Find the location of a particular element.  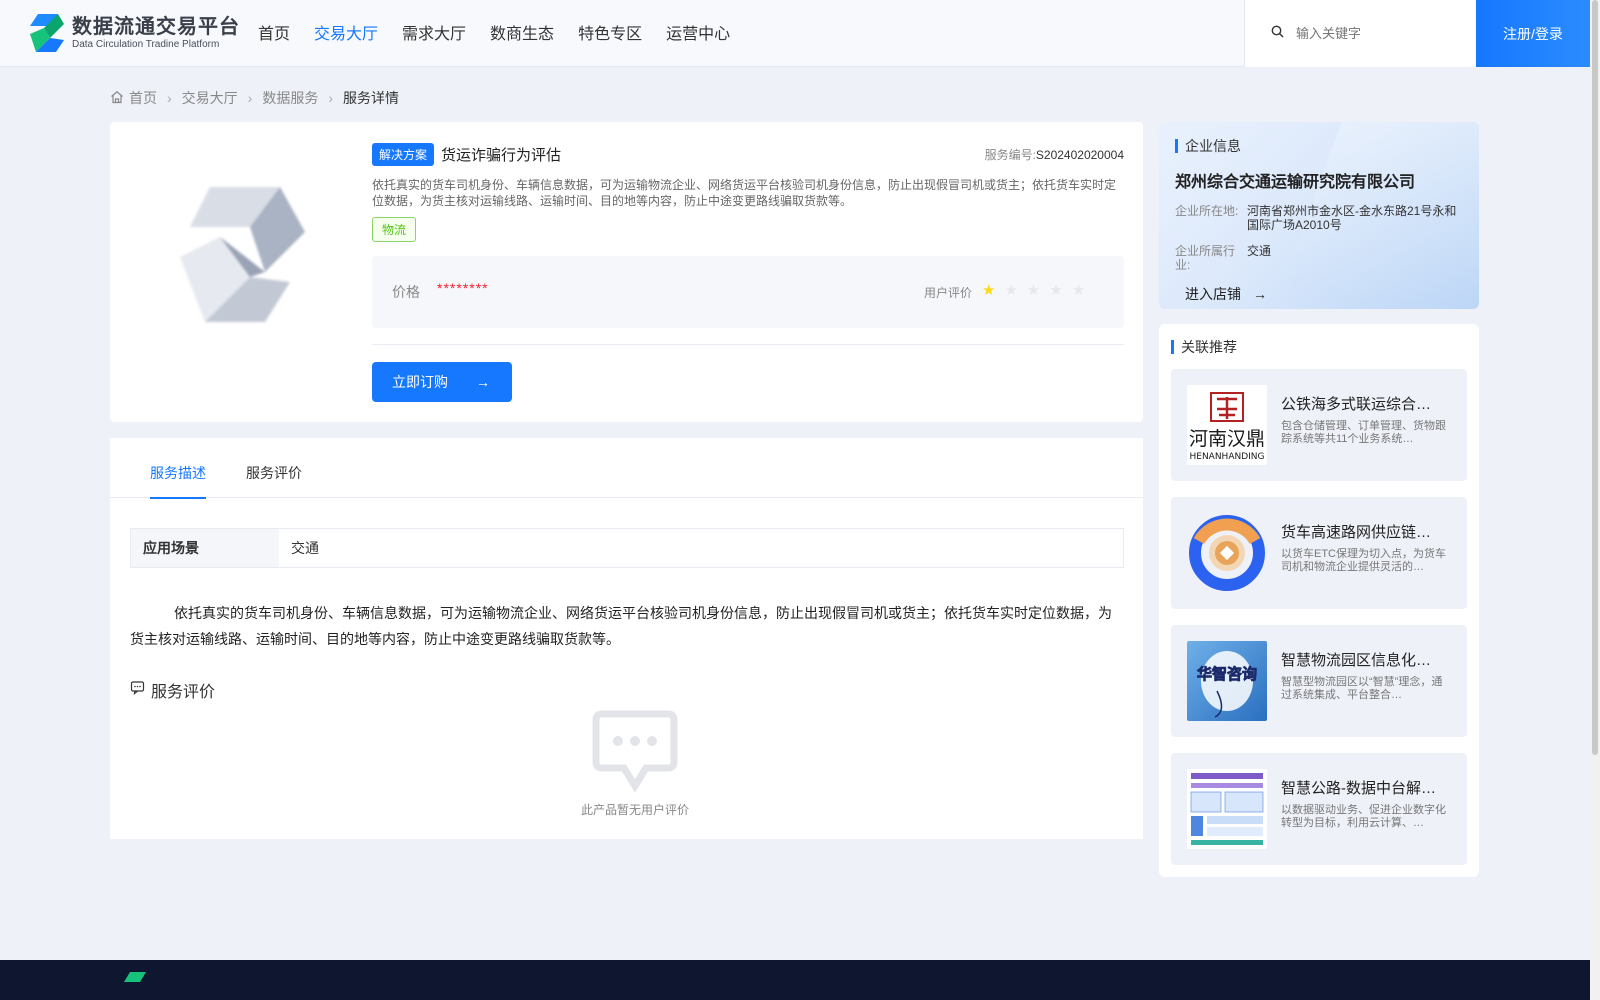

rating-stars: ★ ★ ★ ★ ★ is located at coordinates (1038, 290).